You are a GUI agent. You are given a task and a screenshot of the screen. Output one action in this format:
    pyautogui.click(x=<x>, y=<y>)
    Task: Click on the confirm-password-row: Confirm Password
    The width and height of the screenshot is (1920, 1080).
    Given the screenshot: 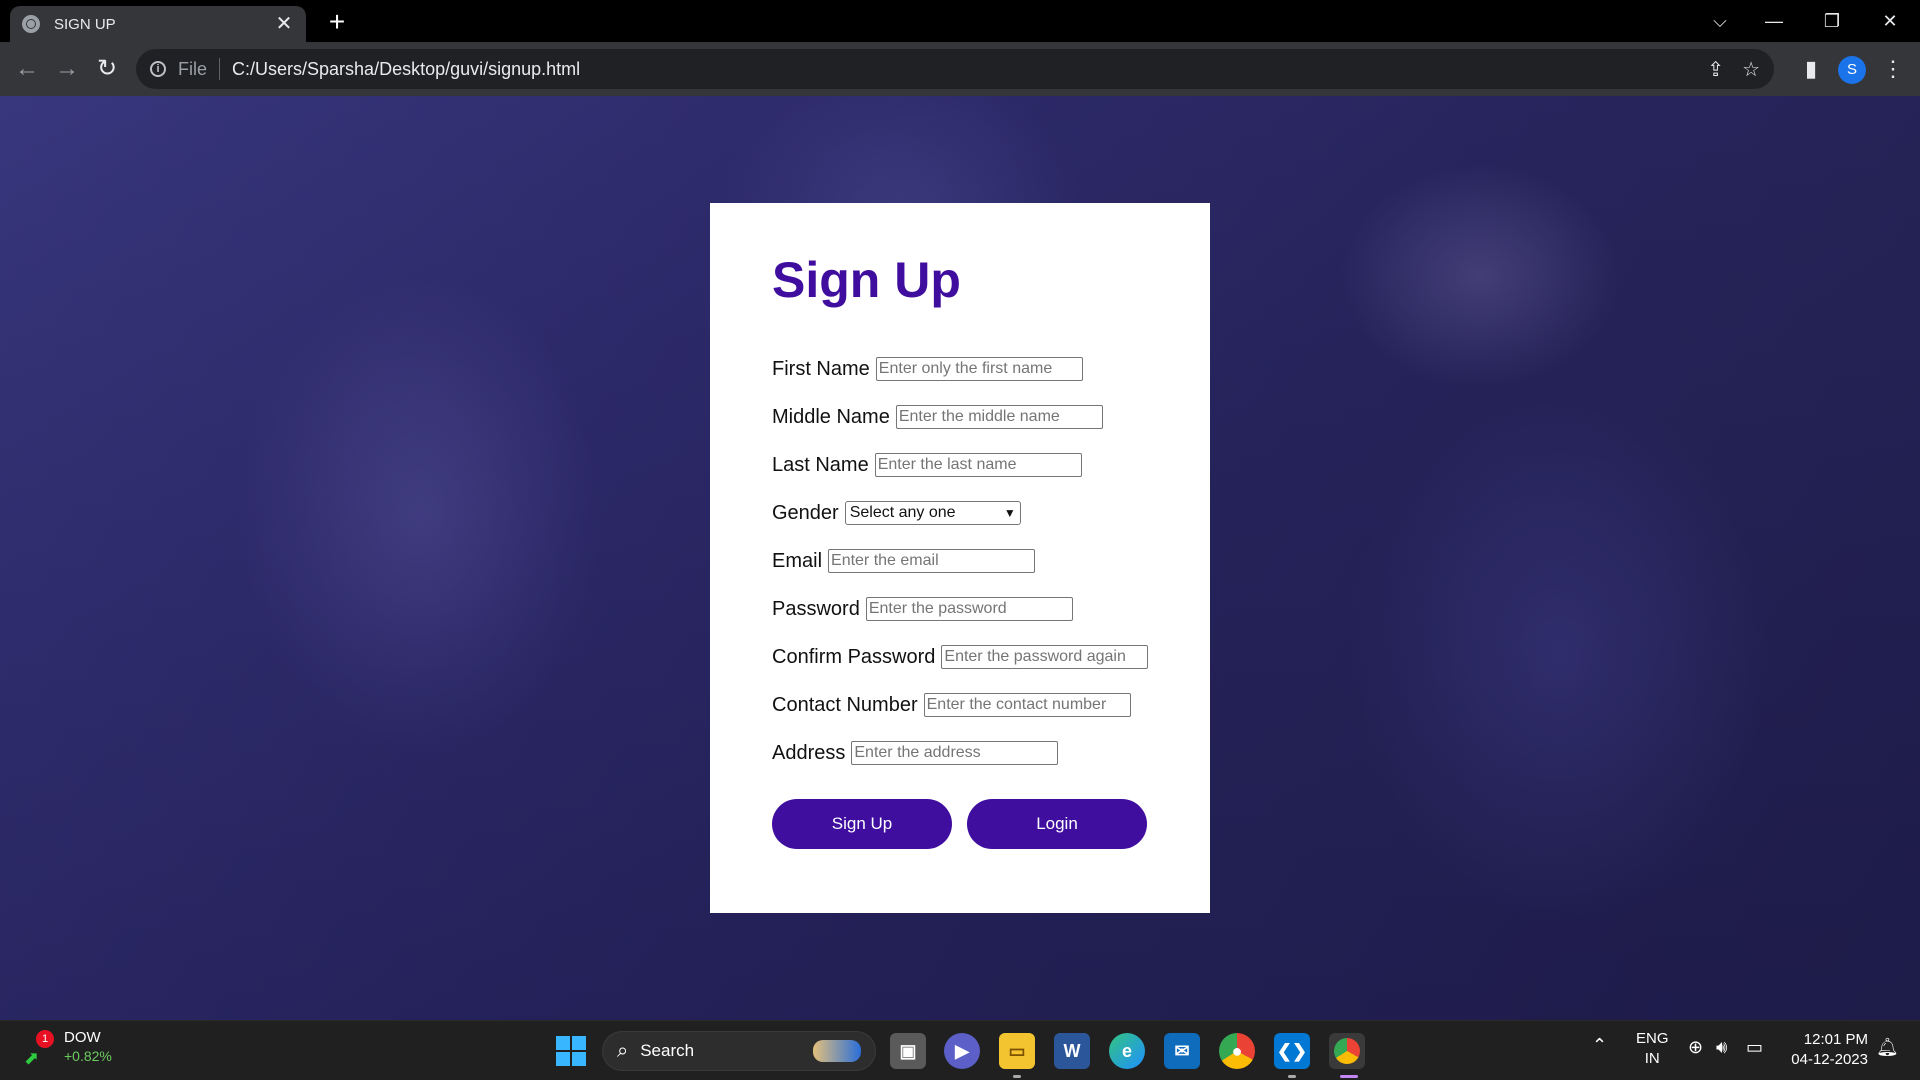 What is the action you would take?
    pyautogui.click(x=960, y=657)
    